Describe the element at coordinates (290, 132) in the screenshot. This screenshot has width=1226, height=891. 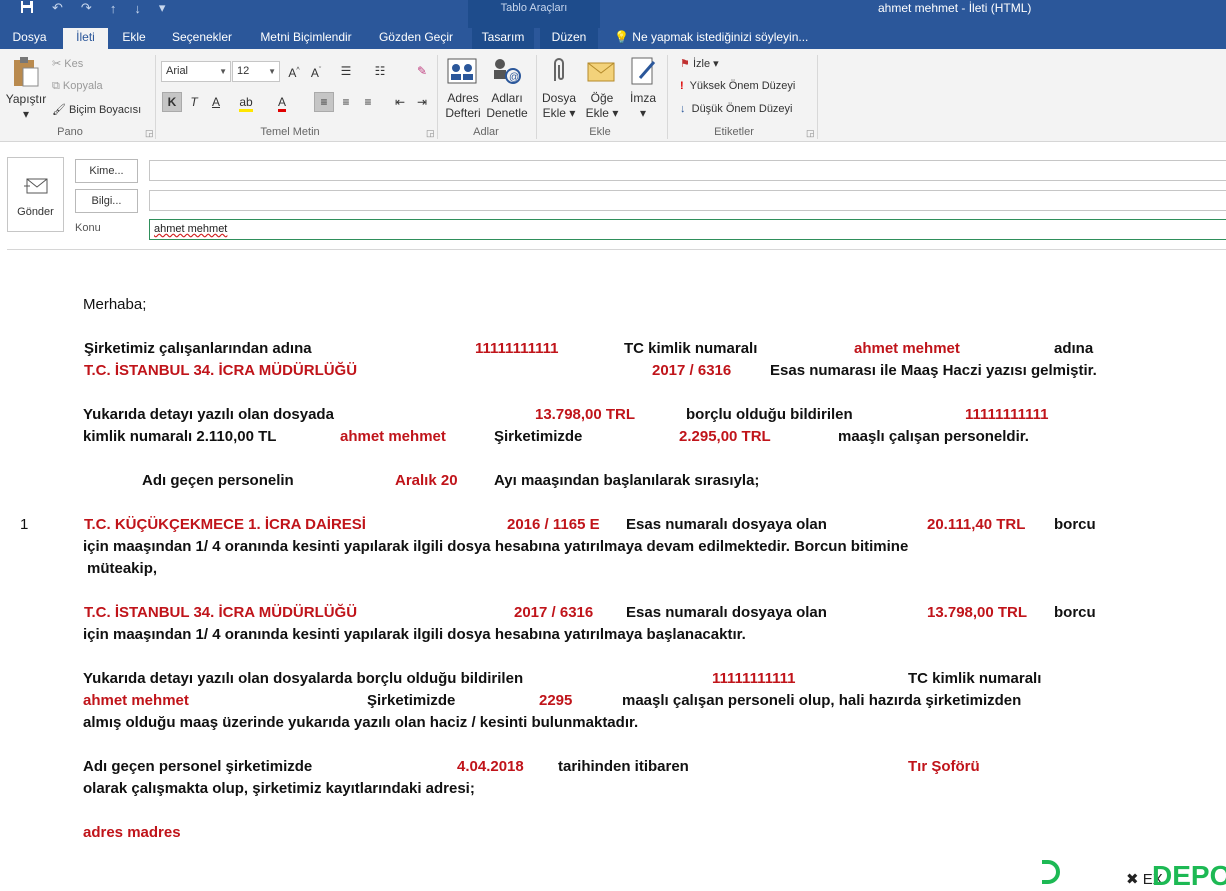
I see `group-label-temel-metin: Temel Metin` at that location.